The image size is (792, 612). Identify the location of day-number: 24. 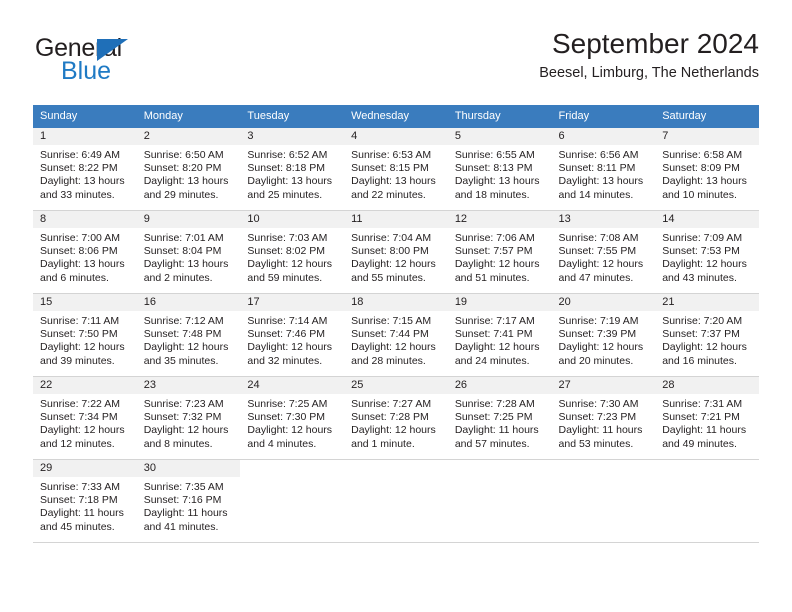
(292, 385).